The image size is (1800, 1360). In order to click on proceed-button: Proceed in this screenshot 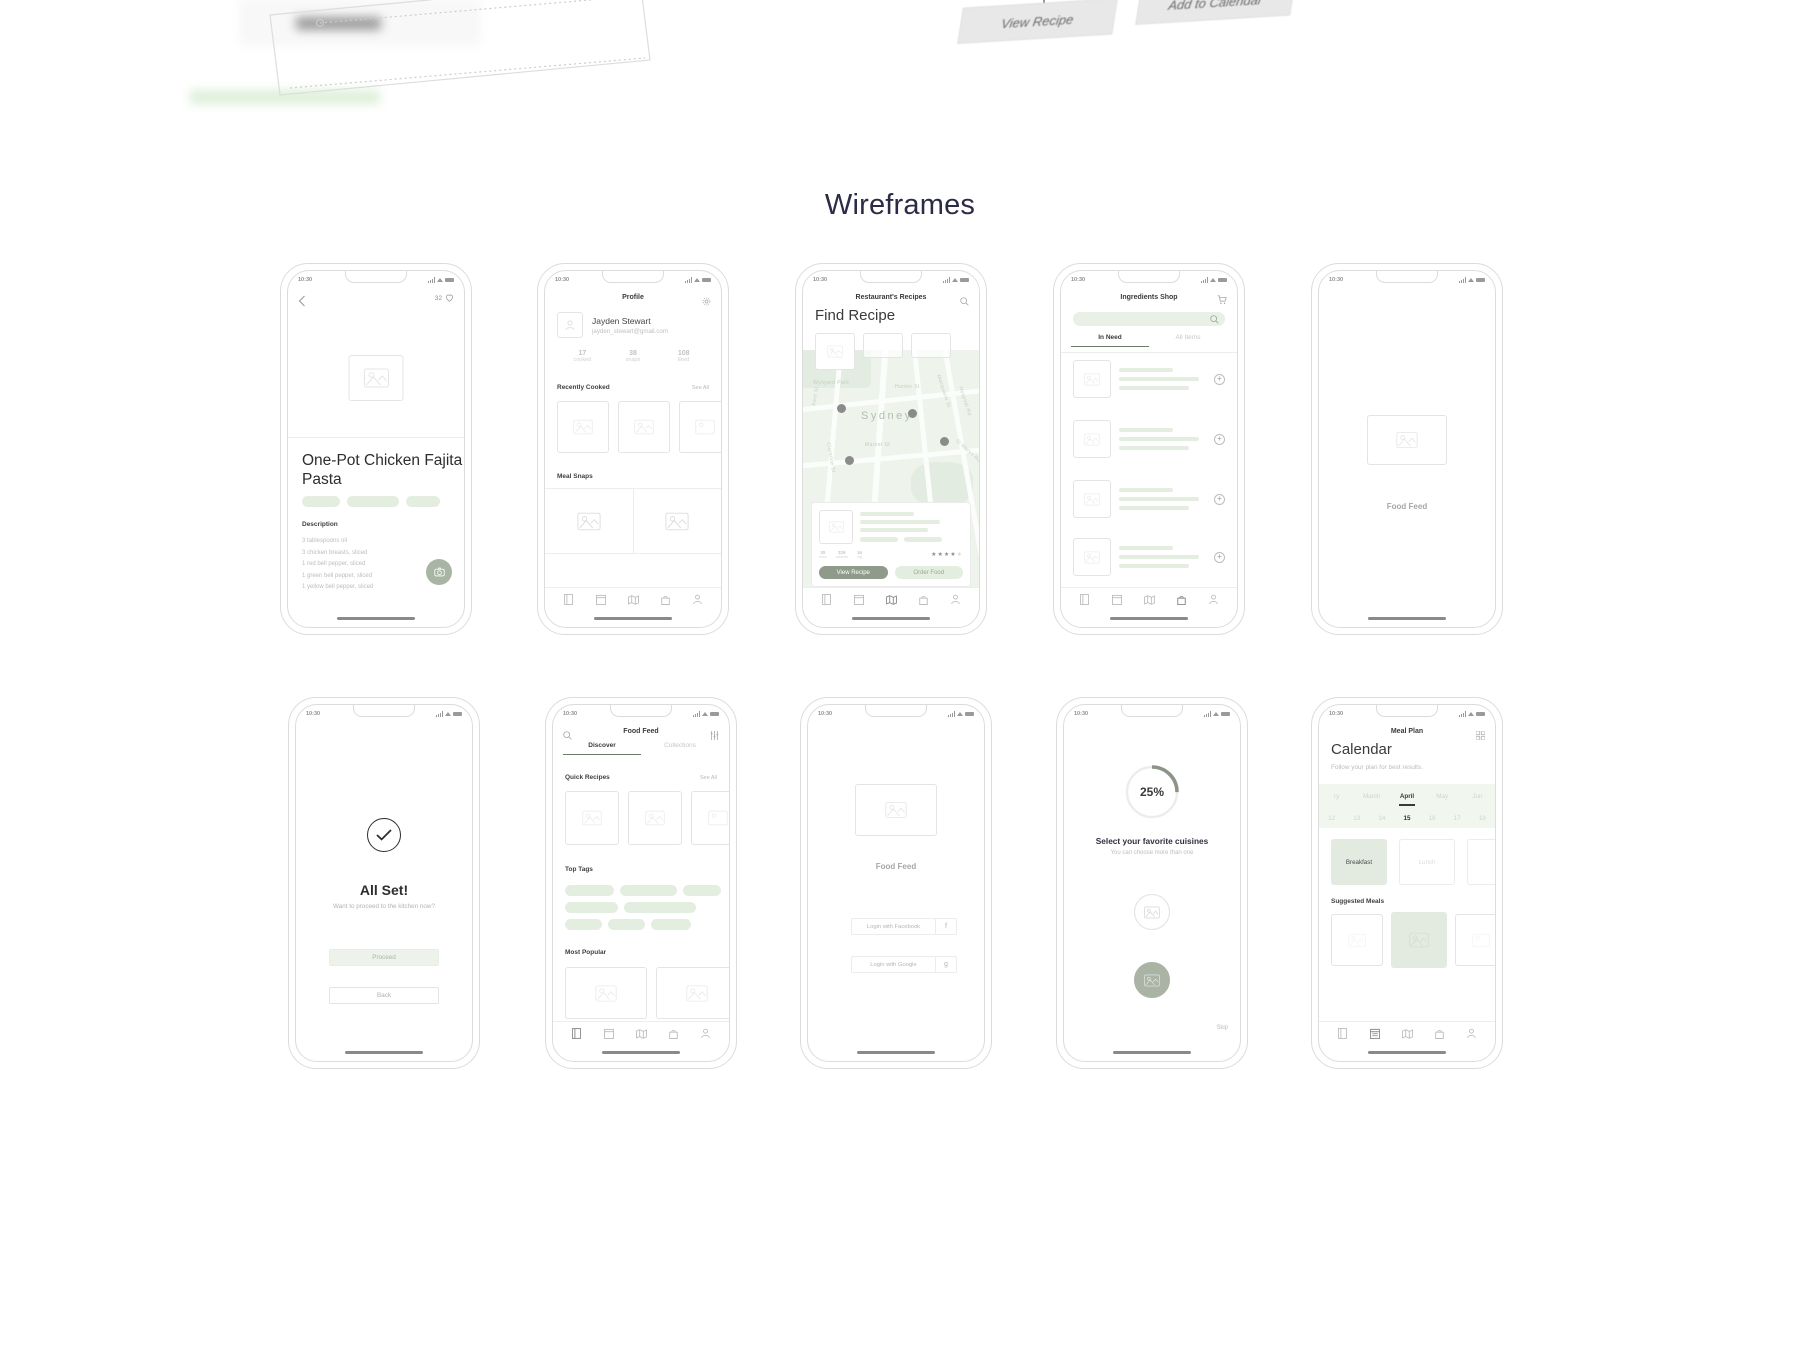, I will do `click(384, 957)`.